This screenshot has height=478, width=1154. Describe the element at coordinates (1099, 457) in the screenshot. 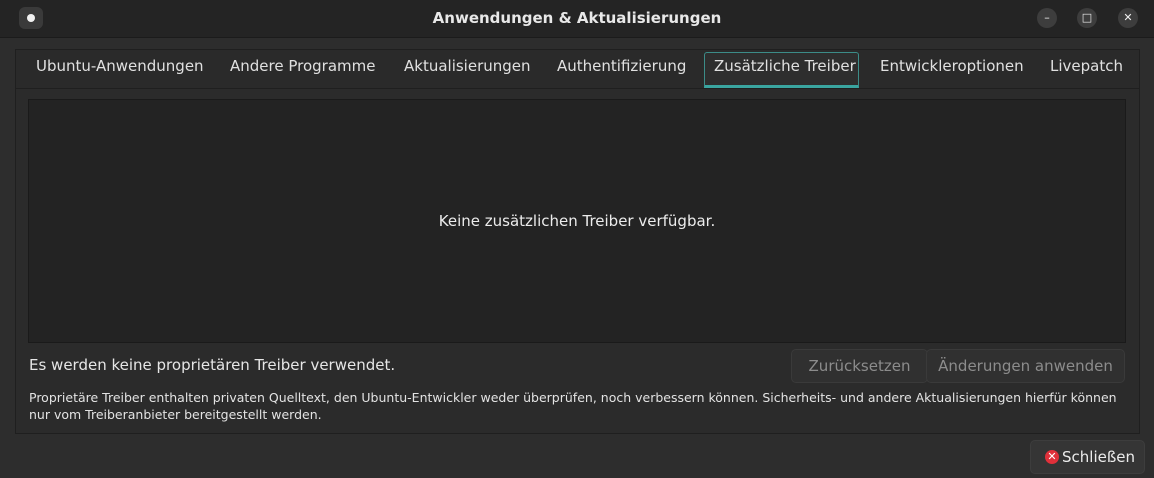

I see `close-button-label: Schließen` at that location.